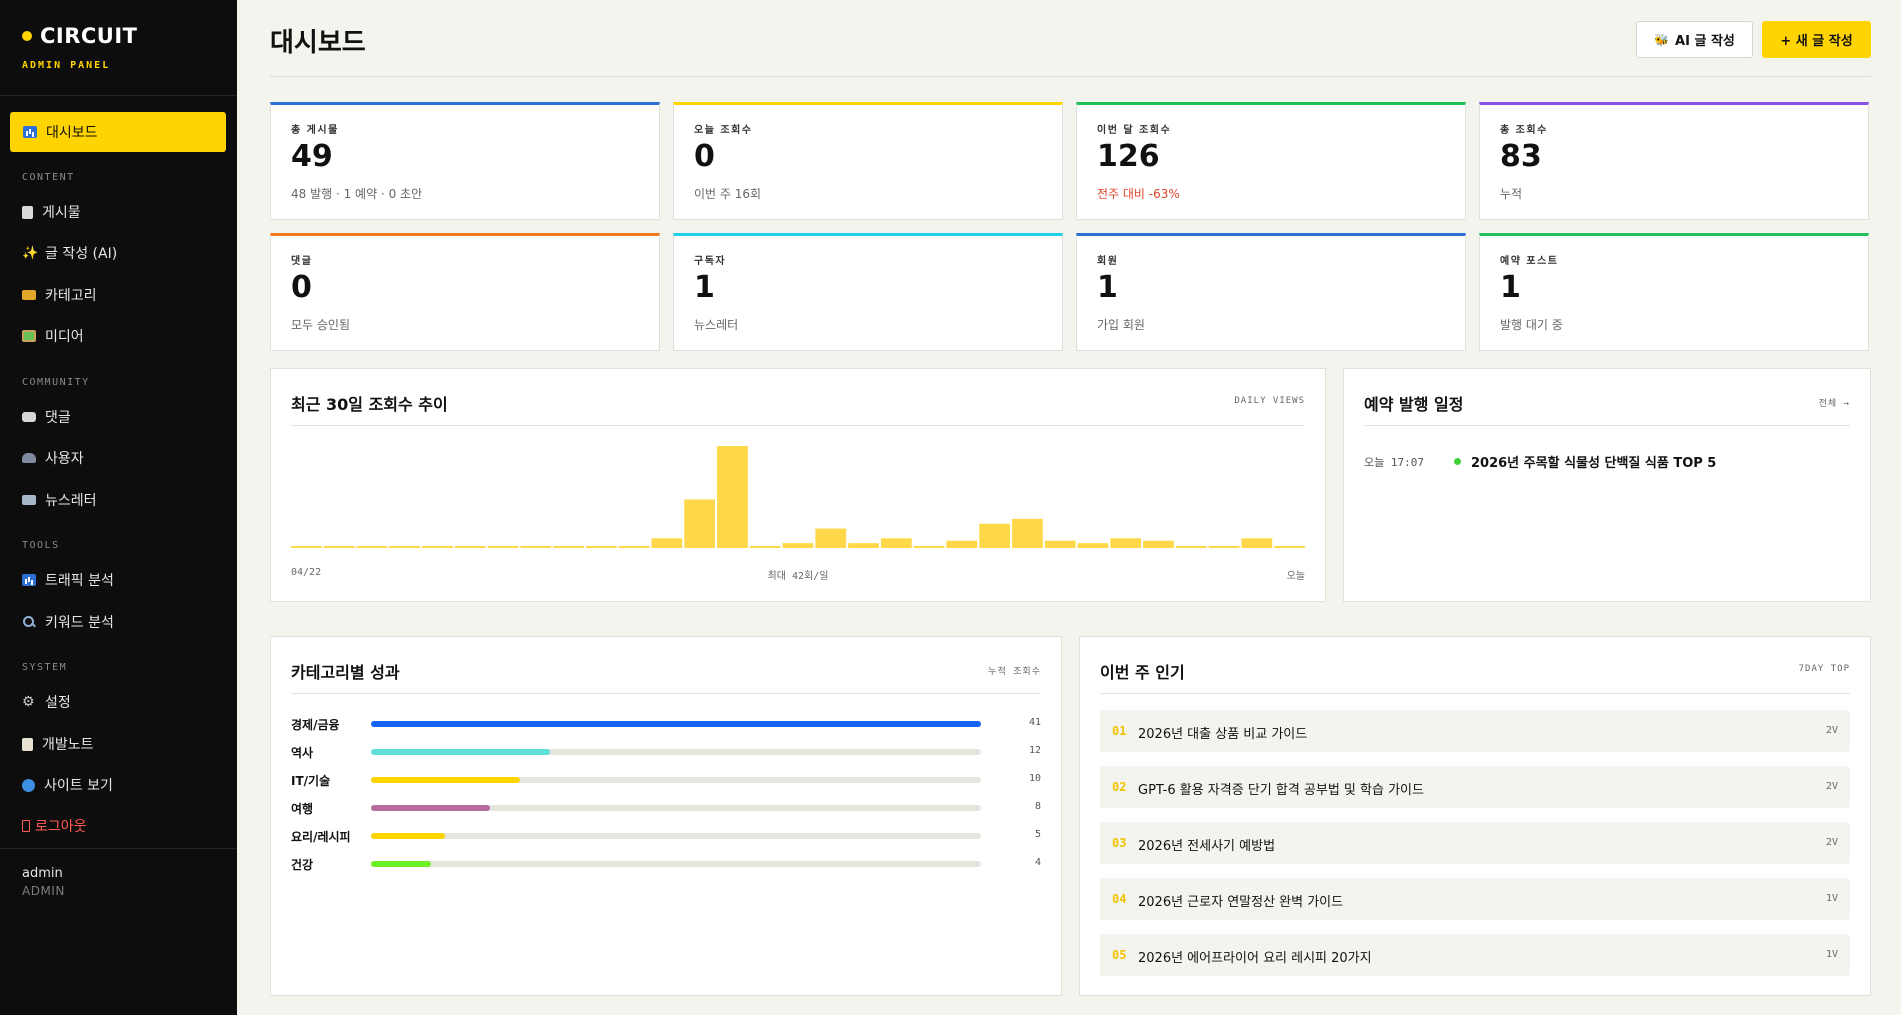 Image resolution: width=1901 pixels, height=1015 pixels. Describe the element at coordinates (716, 325) in the screenshot. I see `stat-subtext: 뉴스레터` at that location.